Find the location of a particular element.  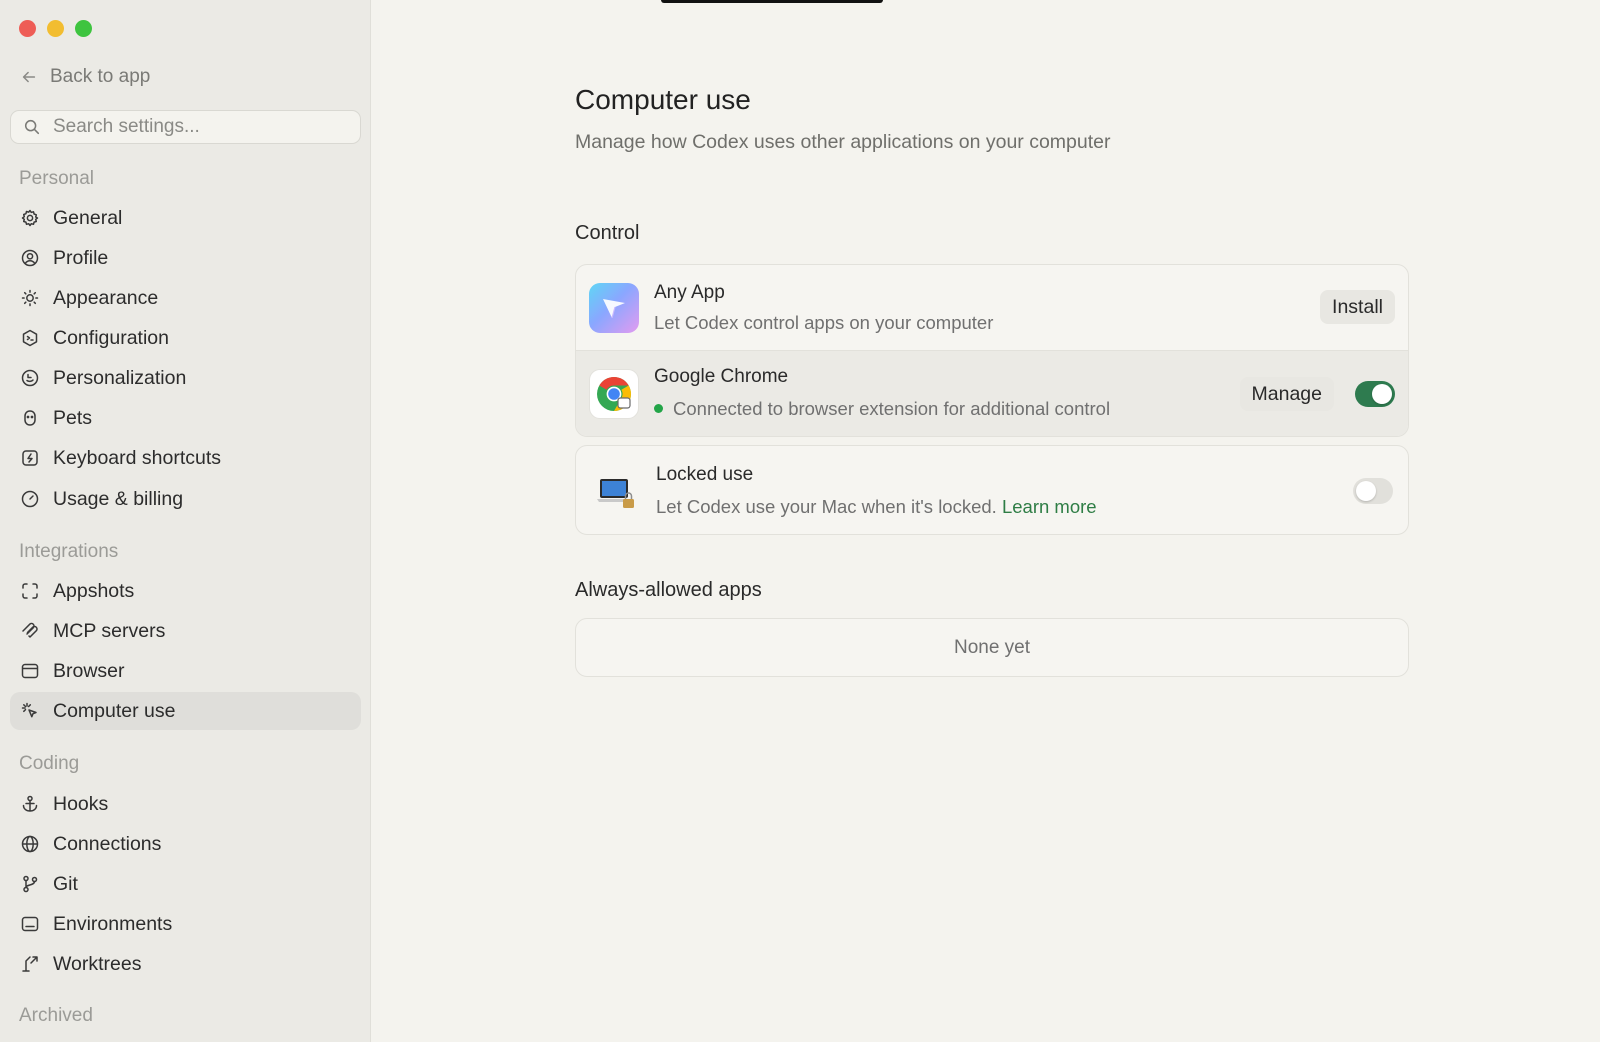

locked-use-title: Locked use is located at coordinates (705, 474).